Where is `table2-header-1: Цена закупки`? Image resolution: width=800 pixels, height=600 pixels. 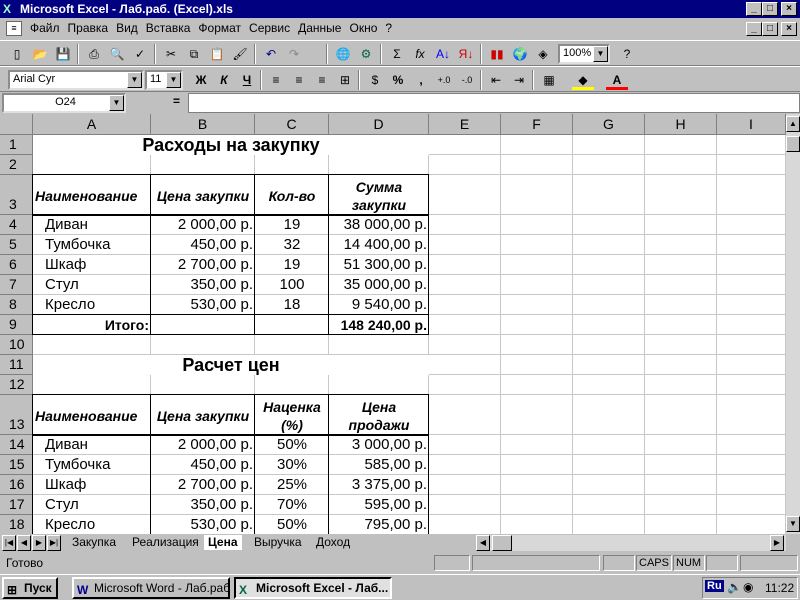
table2-header-1: Цена закупки is located at coordinates (203, 415).